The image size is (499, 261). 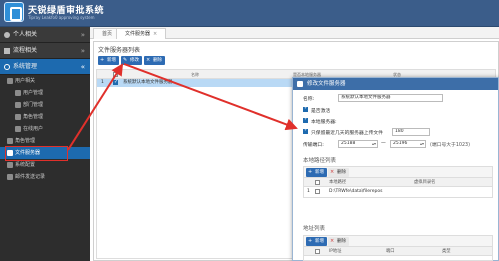 What do you see at coordinates (446, 251) in the screenshot?
I see `column-header-type: 类型` at bounding box center [446, 251].